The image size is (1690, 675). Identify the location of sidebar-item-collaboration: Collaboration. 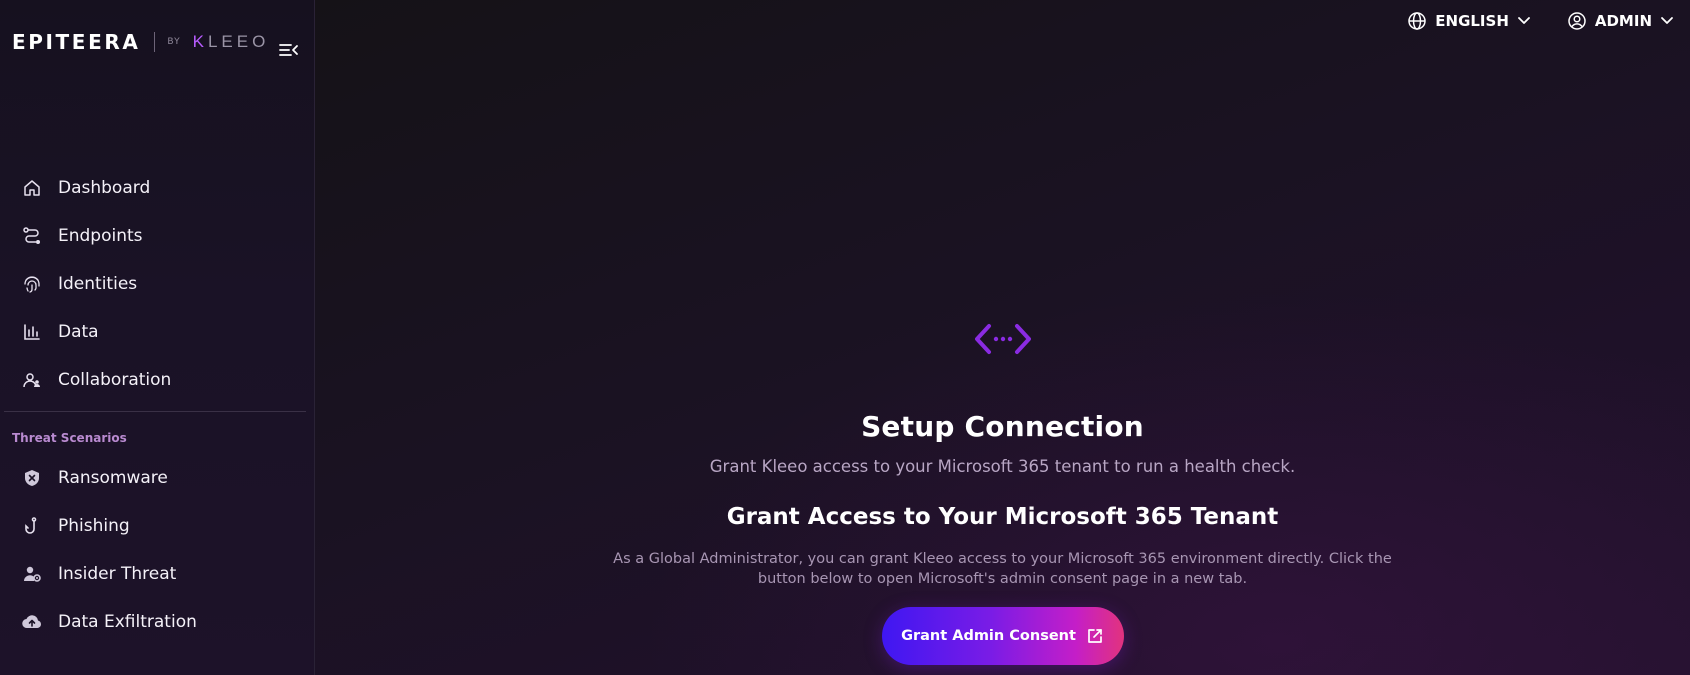
(157, 380).